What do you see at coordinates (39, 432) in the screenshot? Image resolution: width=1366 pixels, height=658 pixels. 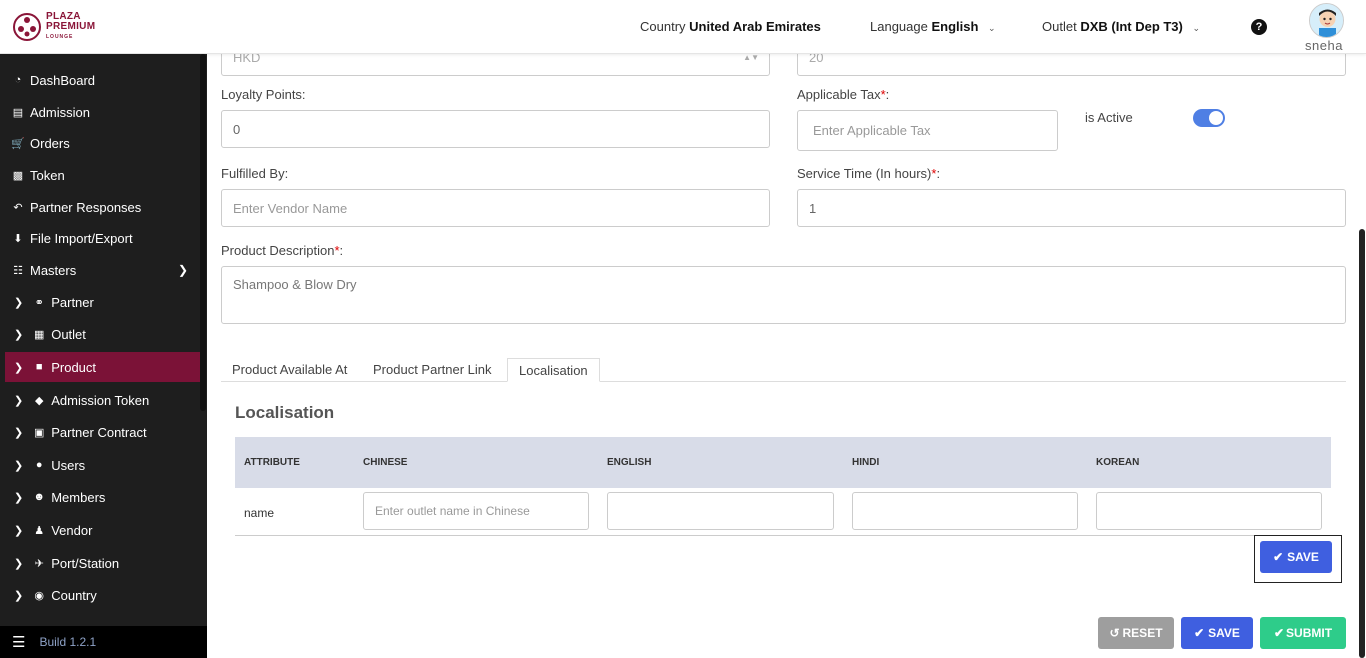 I see `briefcase-icon: ▣` at bounding box center [39, 432].